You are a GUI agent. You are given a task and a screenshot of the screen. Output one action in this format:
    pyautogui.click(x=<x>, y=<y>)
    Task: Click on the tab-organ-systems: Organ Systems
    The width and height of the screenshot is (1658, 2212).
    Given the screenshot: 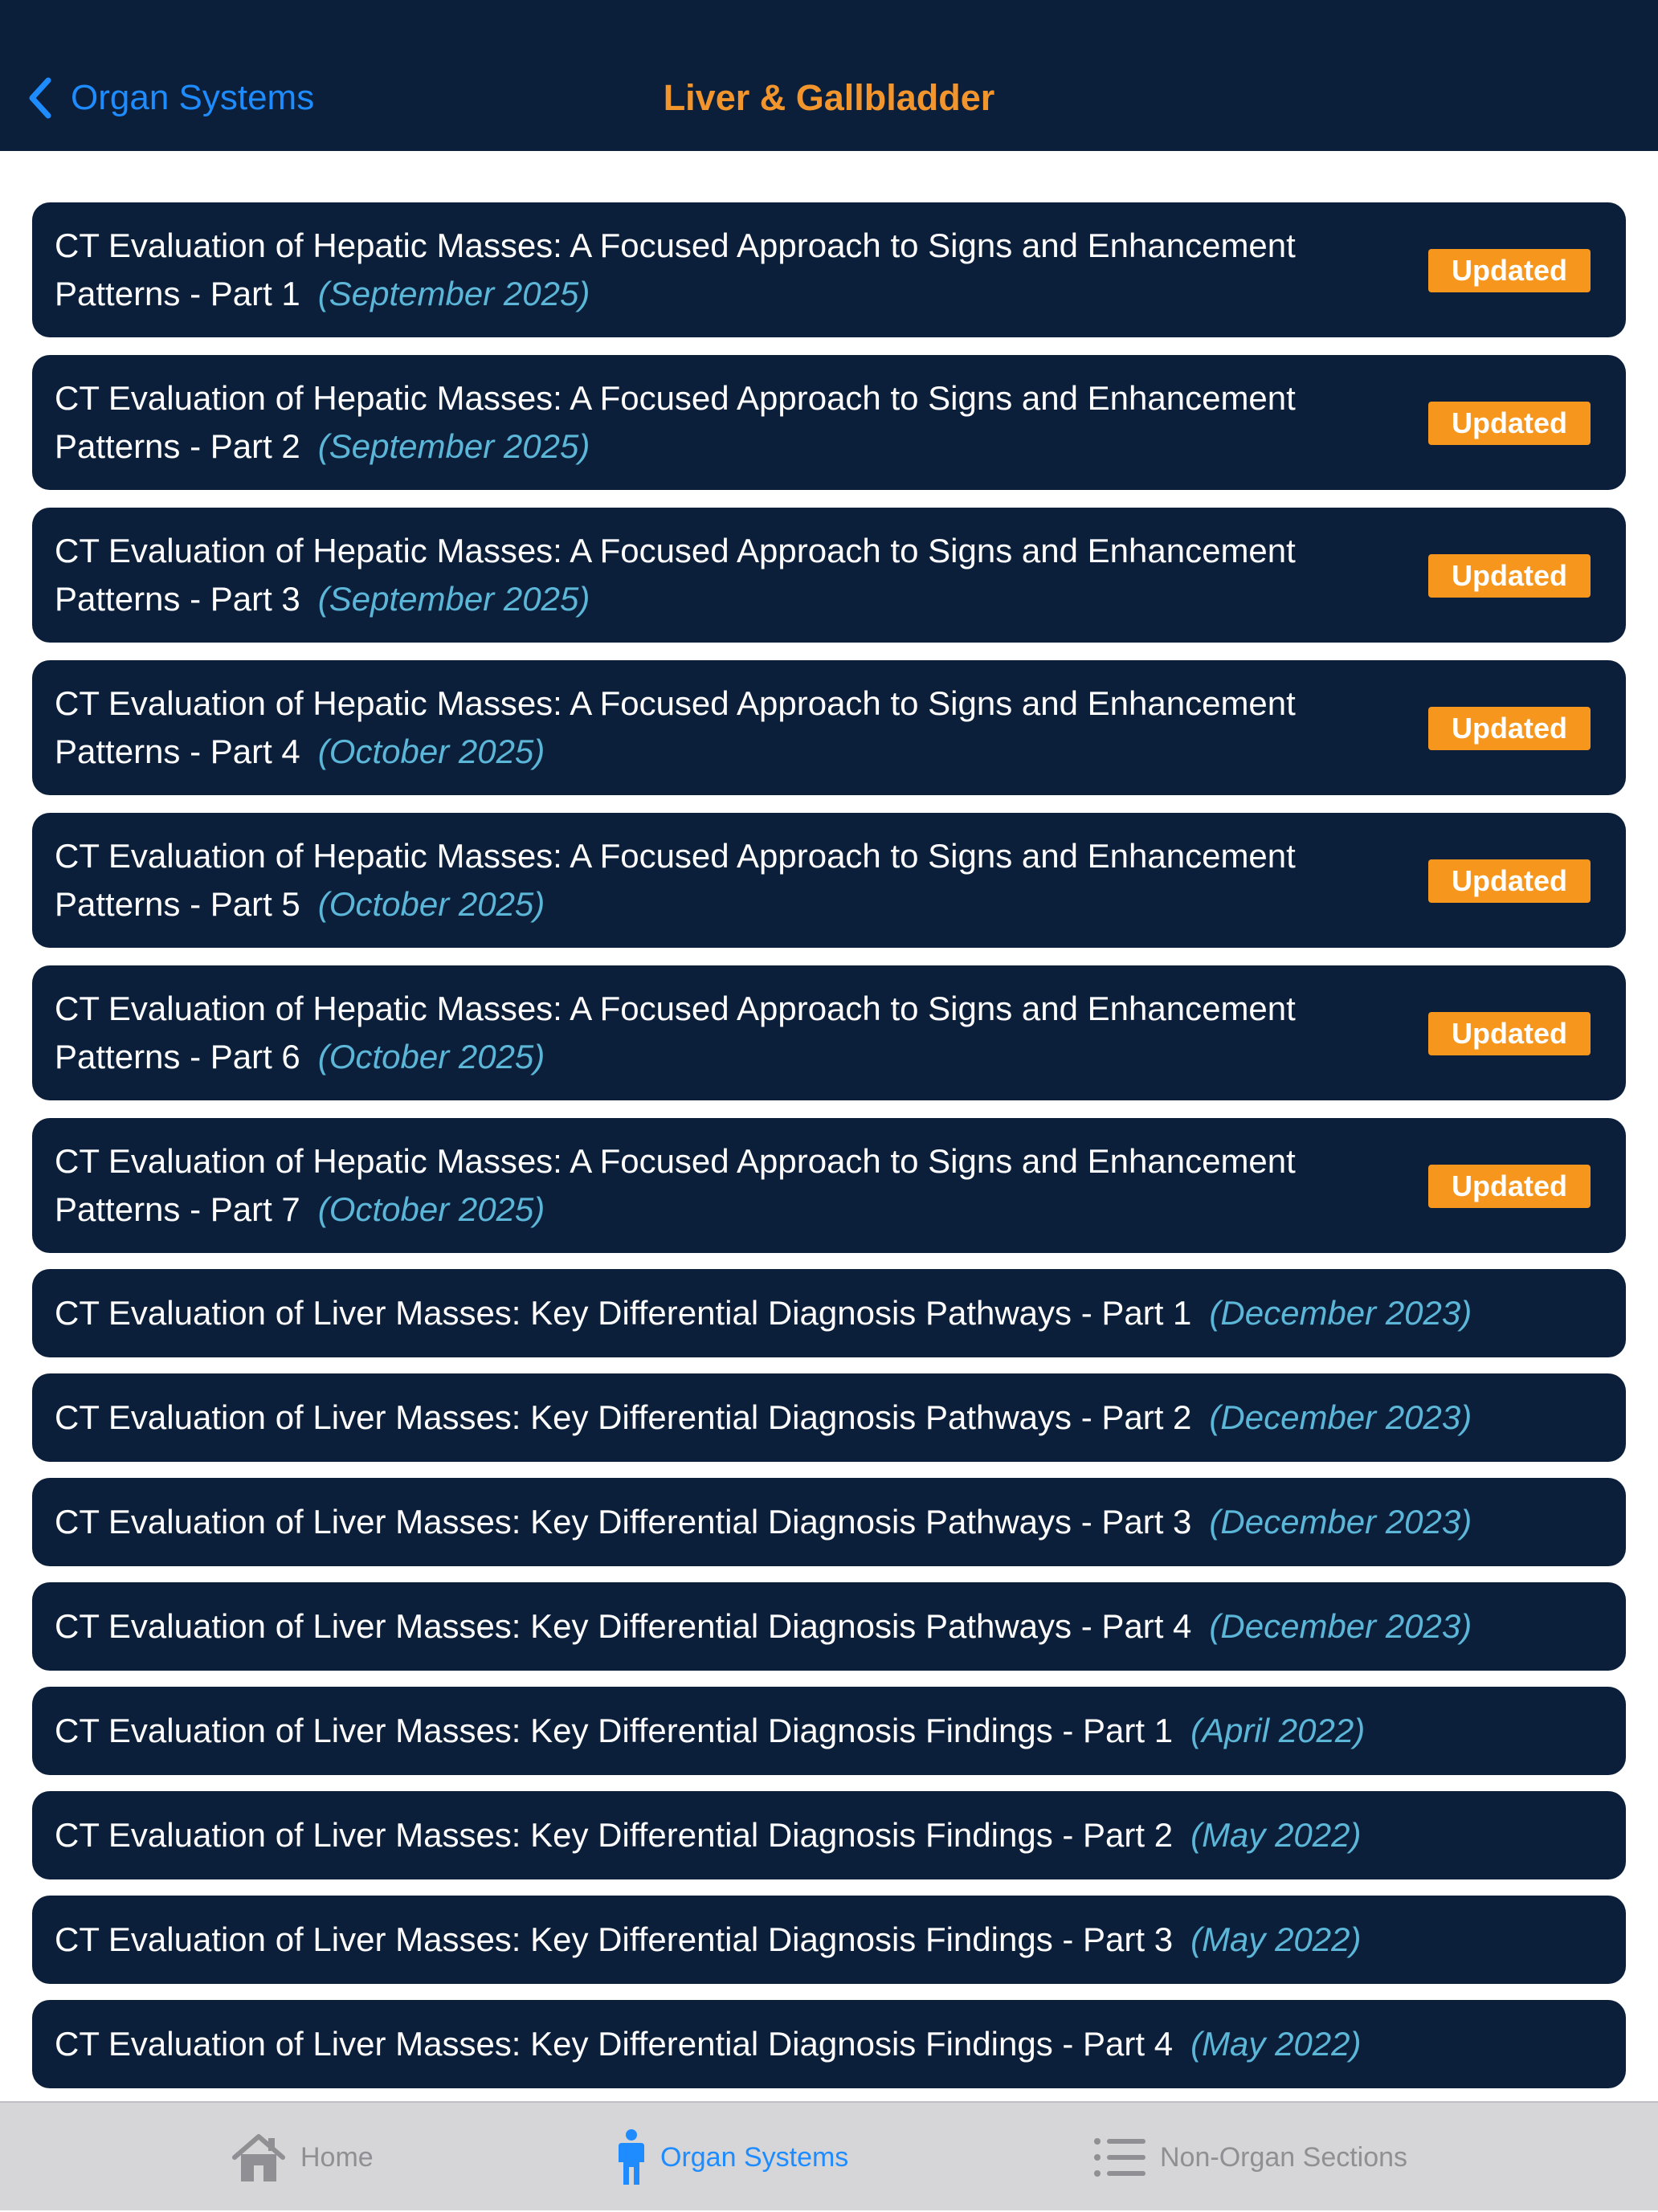 What is the action you would take?
    pyautogui.click(x=731, y=2157)
    